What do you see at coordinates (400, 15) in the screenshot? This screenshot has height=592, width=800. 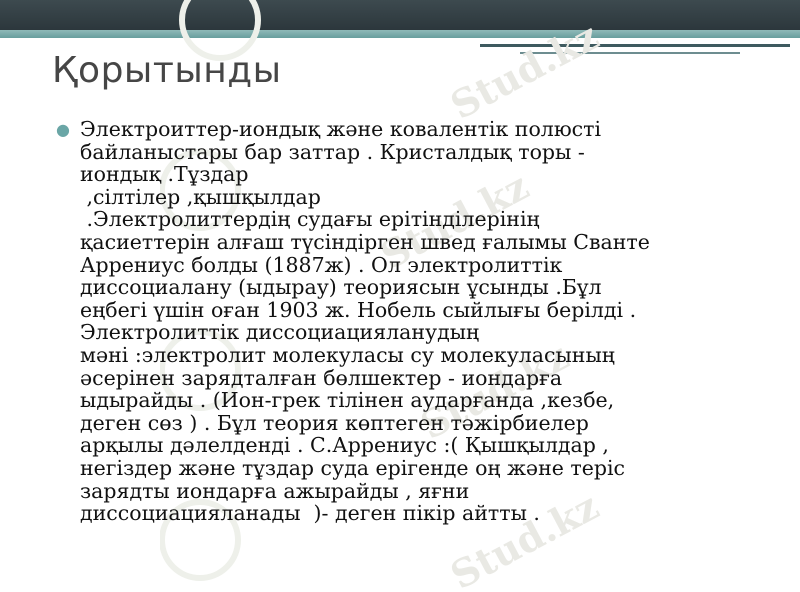 I see `top-decor-bar` at bounding box center [400, 15].